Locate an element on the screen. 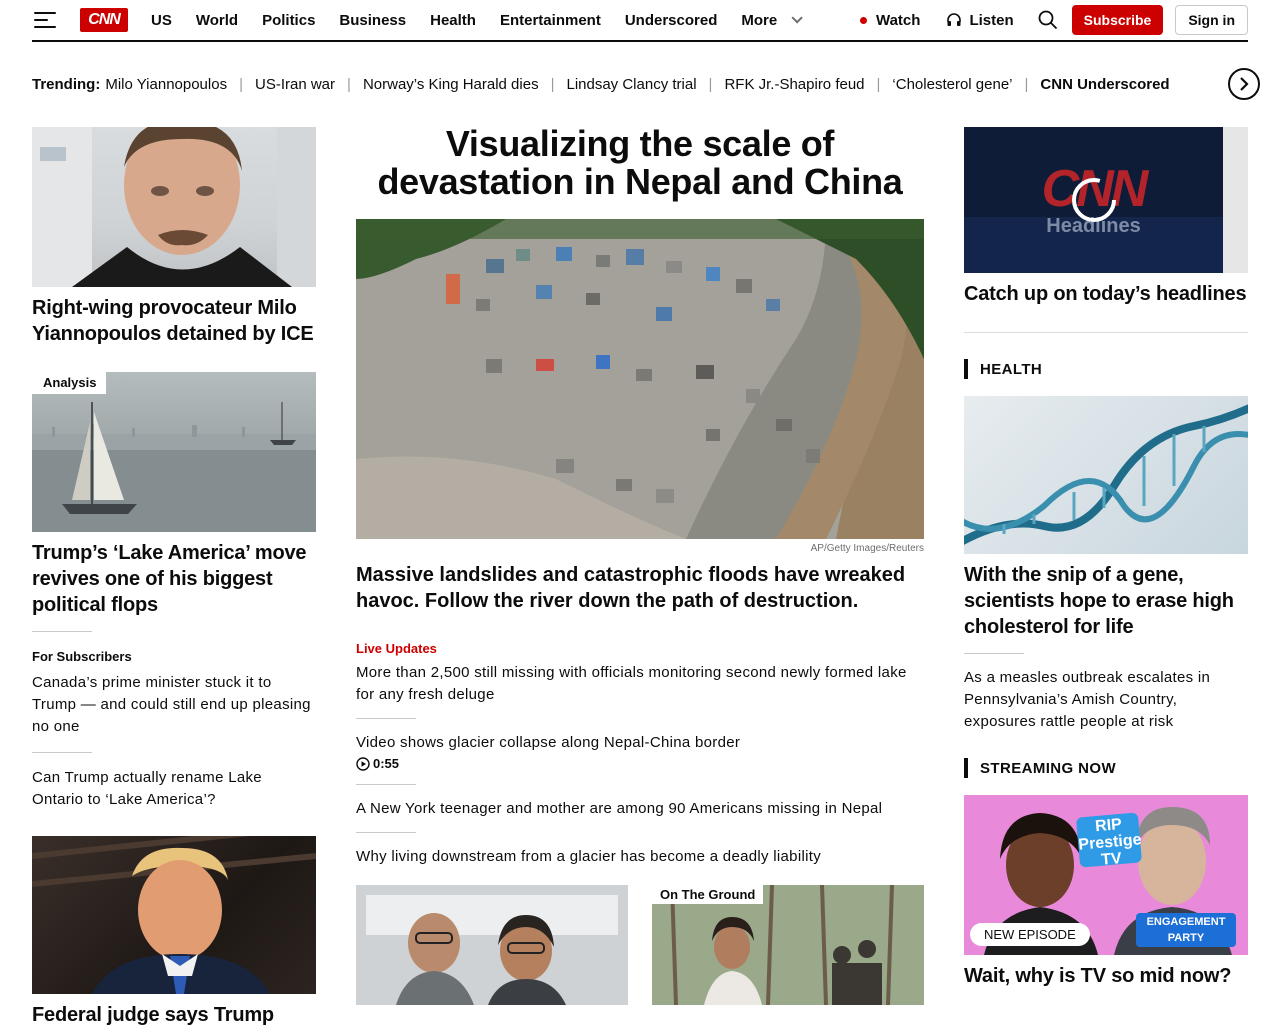  nav-politics: Politics is located at coordinates (288, 20).